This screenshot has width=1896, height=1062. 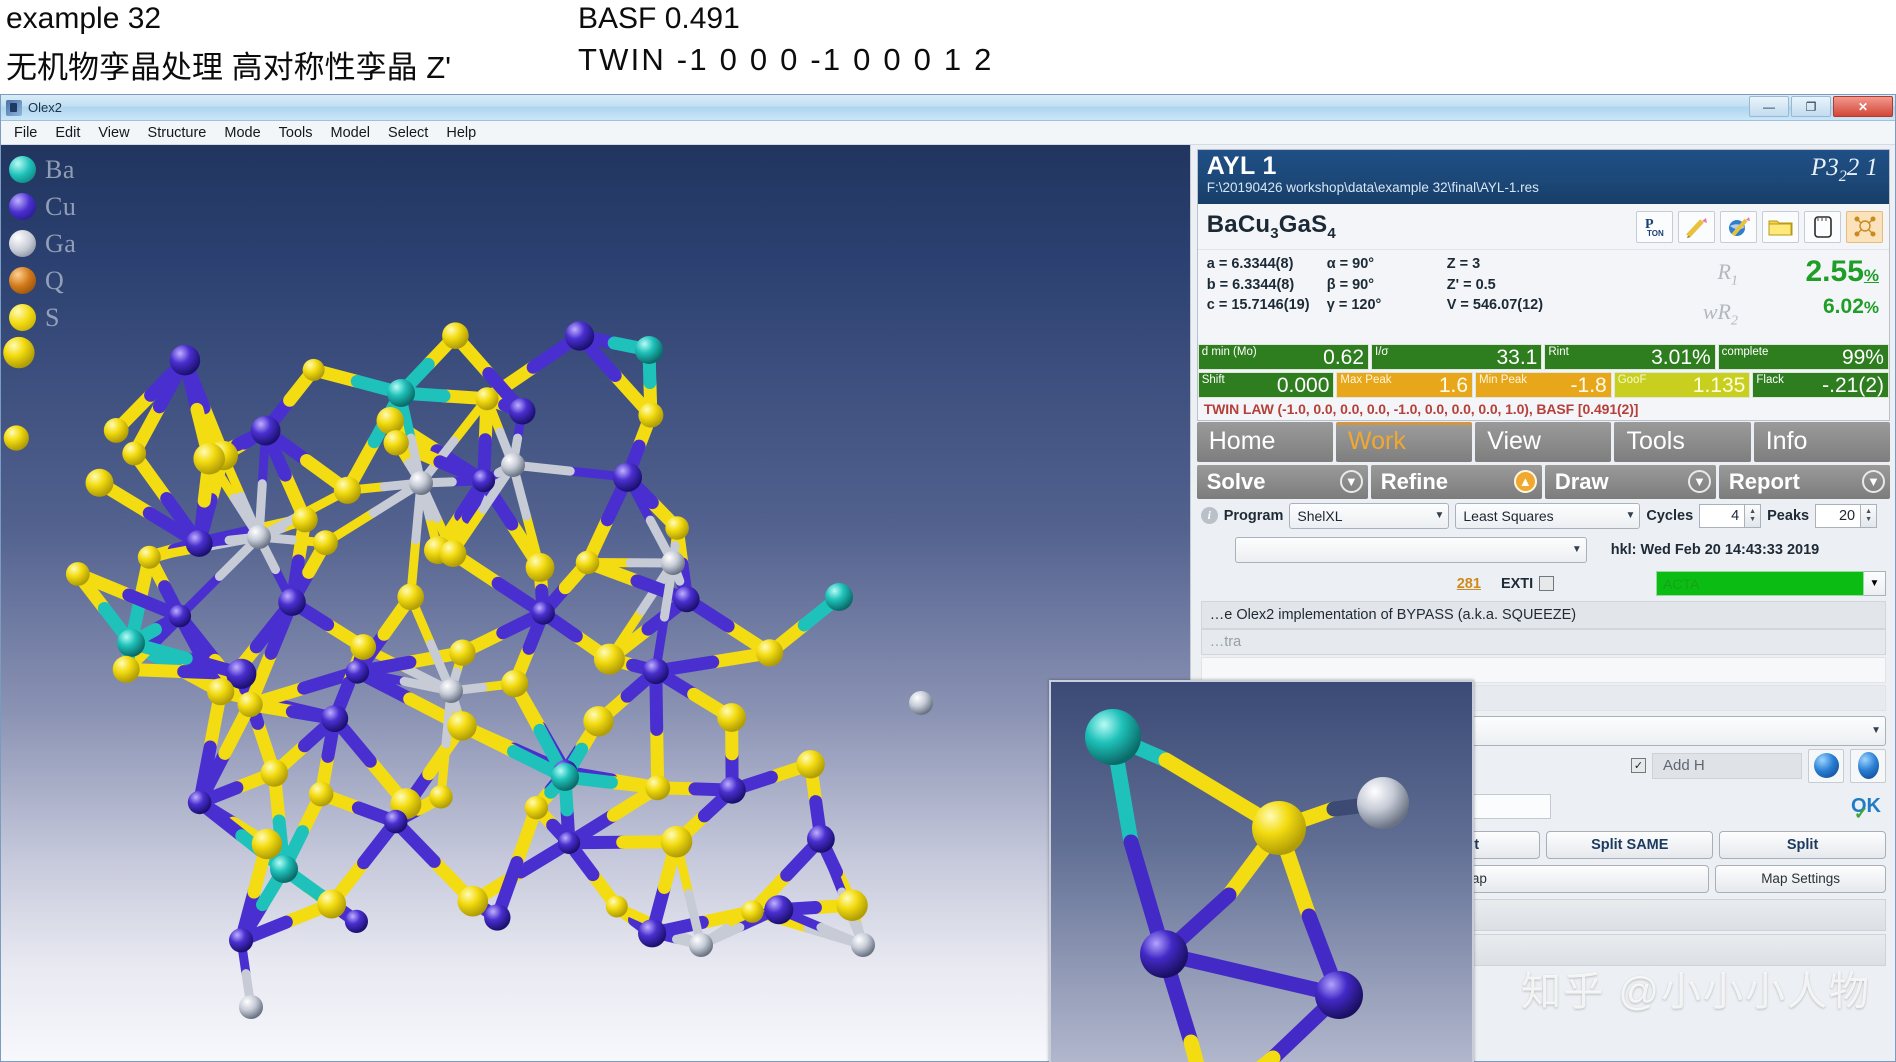 What do you see at coordinates (1804, 481) in the screenshot?
I see `report-button: Report ▼` at bounding box center [1804, 481].